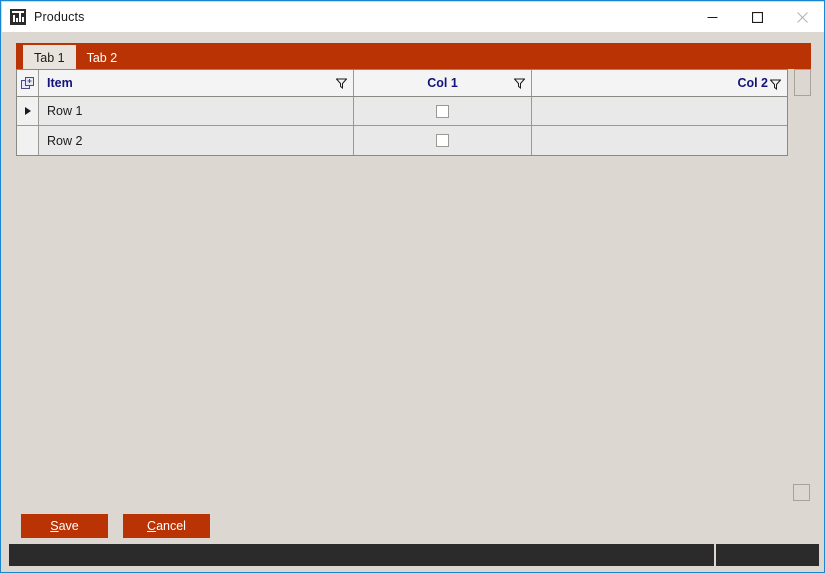  I want to click on window-controls, so click(757, 17).